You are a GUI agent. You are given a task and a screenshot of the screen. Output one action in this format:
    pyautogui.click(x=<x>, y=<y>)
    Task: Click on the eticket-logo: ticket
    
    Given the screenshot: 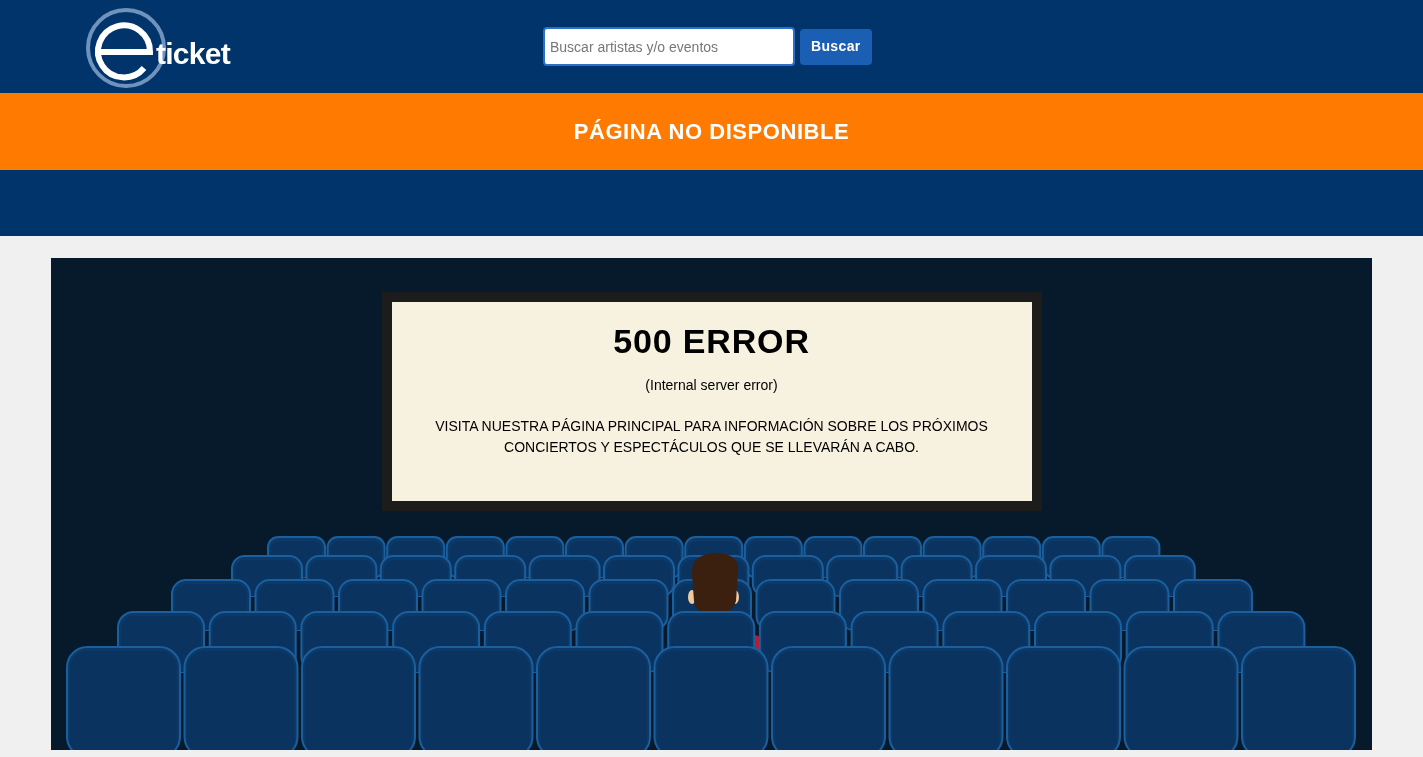 What is the action you would take?
    pyautogui.click(x=166, y=46)
    